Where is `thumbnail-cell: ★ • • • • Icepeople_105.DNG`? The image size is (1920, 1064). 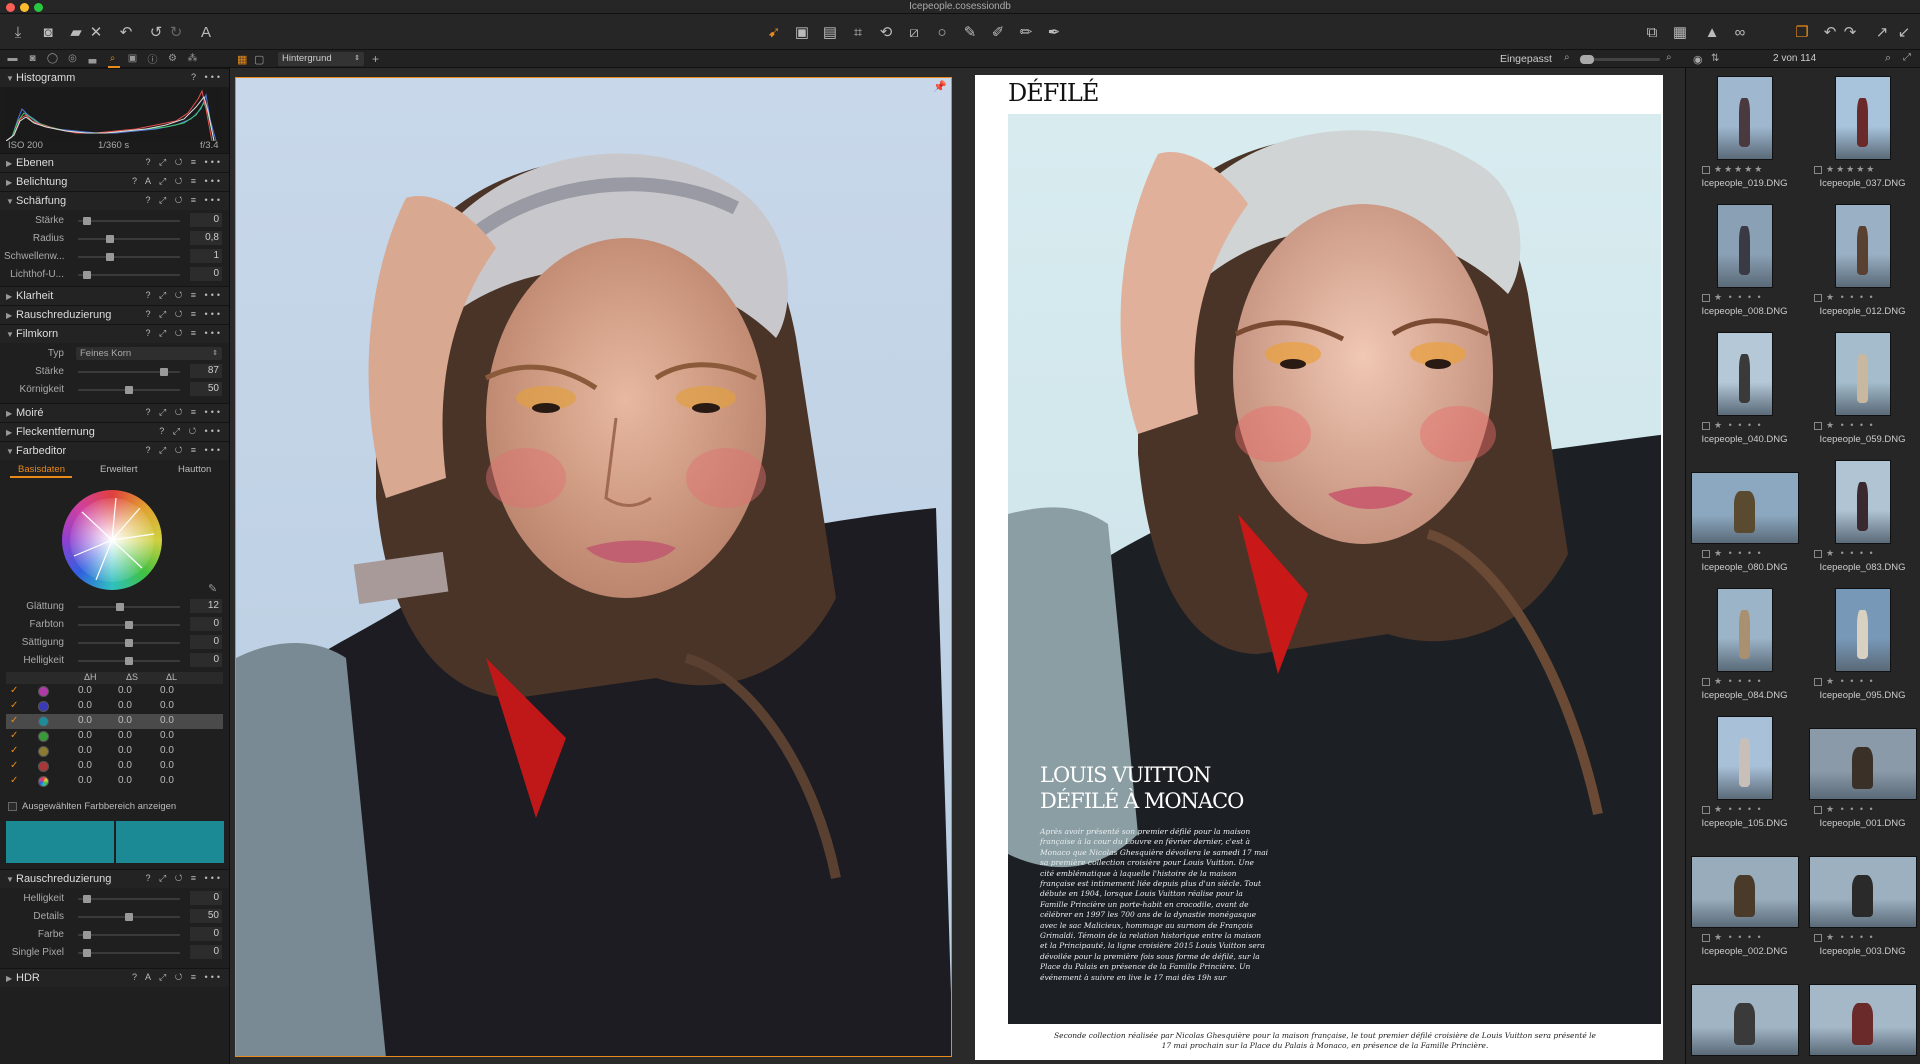
thumbnail-cell: ★ • • • • Icepeople_105.DNG is located at coordinates (1744, 776).